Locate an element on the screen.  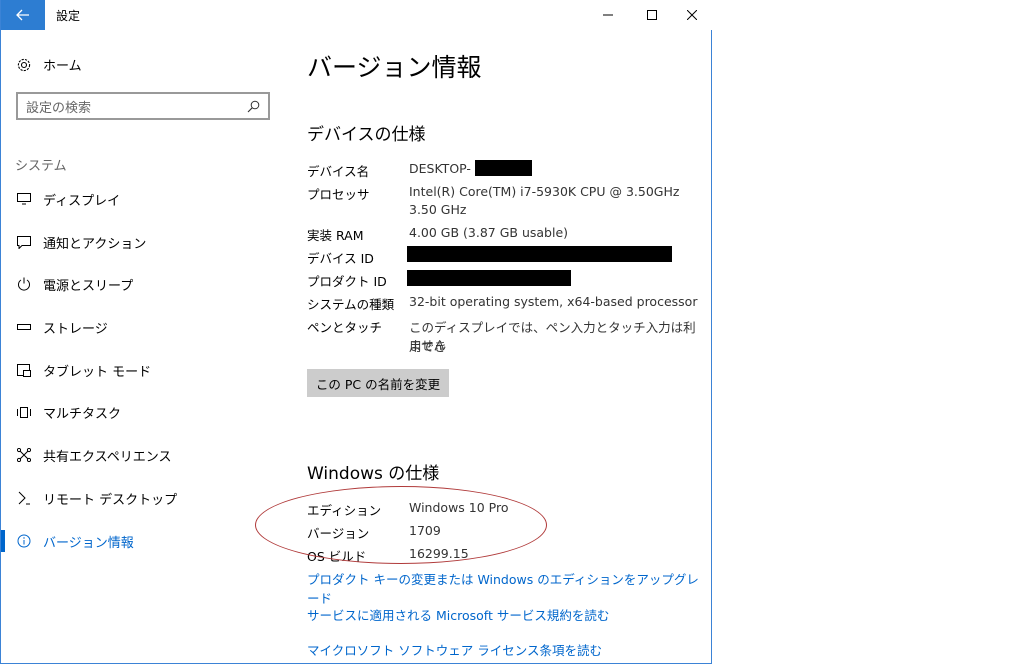
spec-value-continued: 3.50 GHz is located at coordinates (438, 209).